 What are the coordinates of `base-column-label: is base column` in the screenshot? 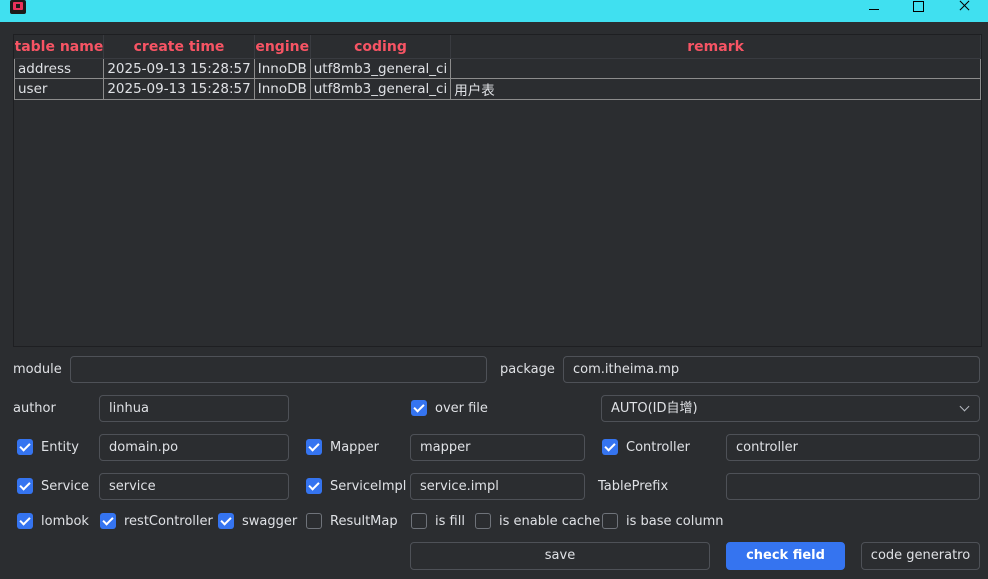 It's located at (675, 522).